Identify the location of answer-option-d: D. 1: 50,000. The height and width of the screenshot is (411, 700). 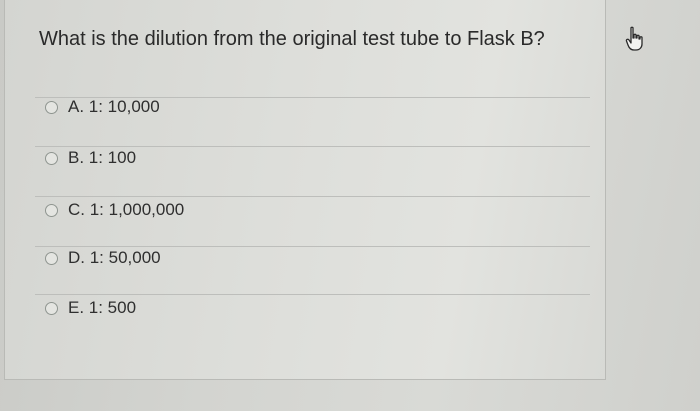
(103, 258).